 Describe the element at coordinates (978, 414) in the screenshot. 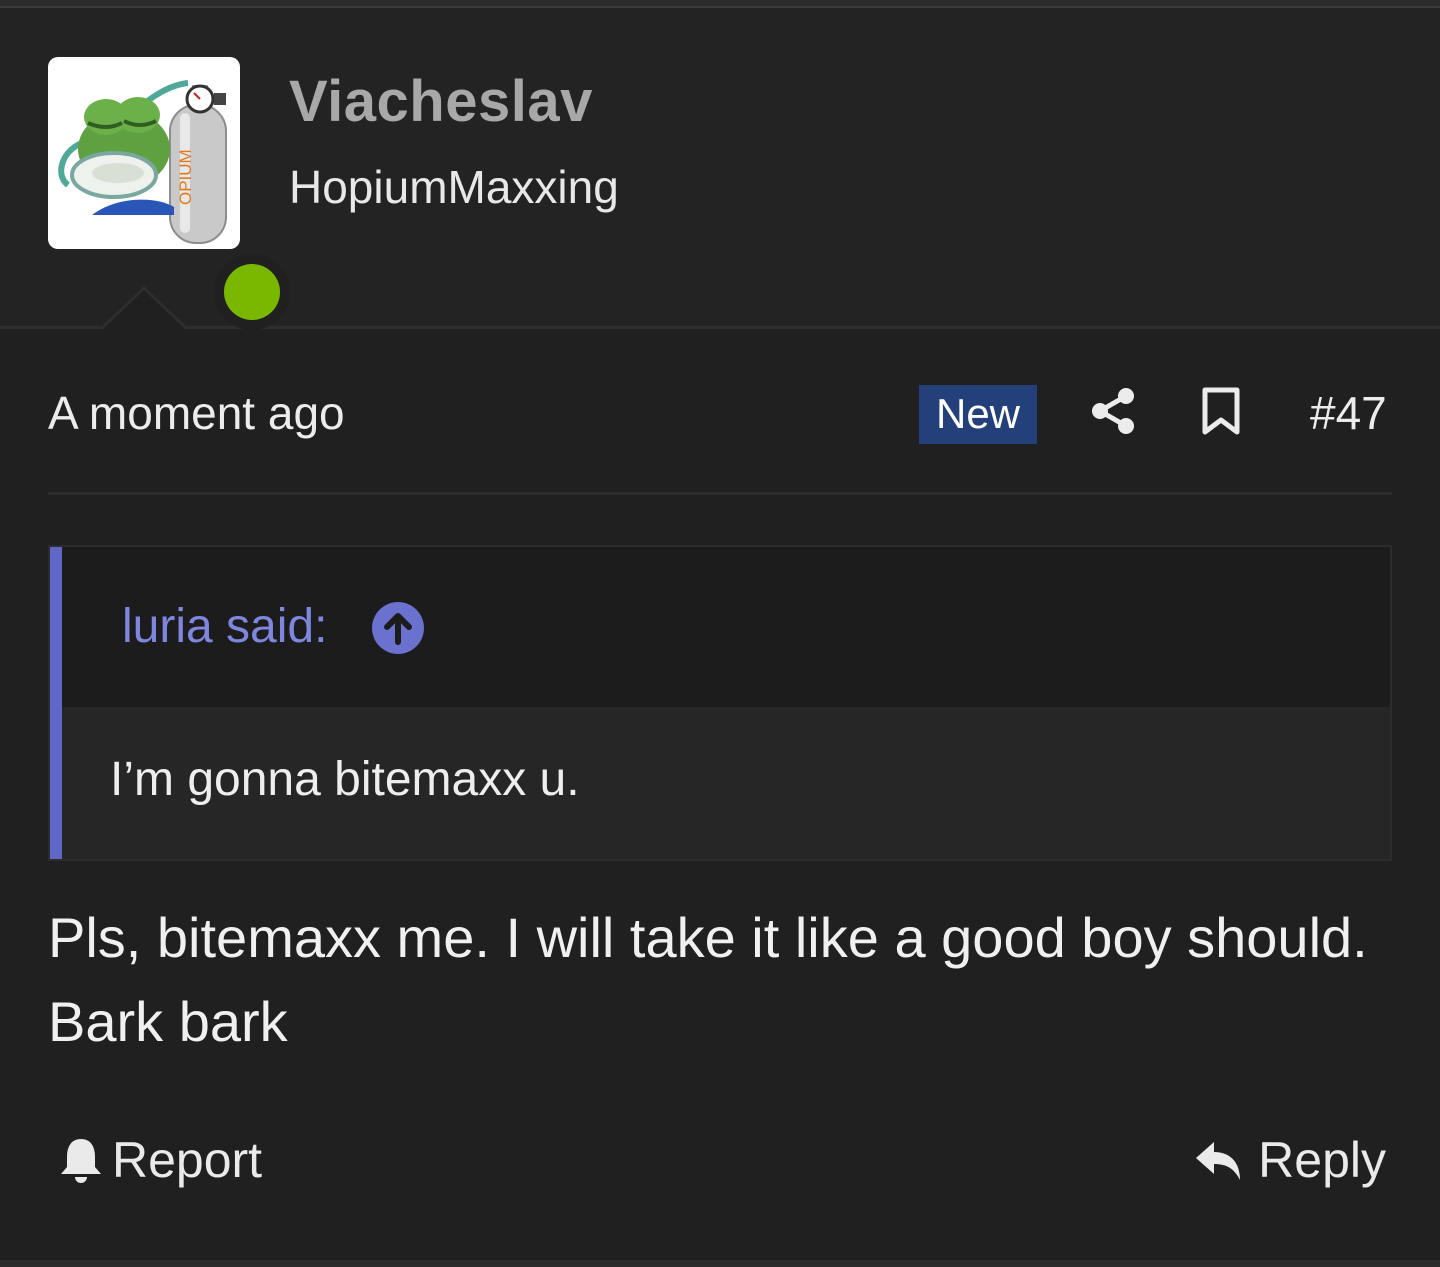

I see `new-badge: New` at that location.